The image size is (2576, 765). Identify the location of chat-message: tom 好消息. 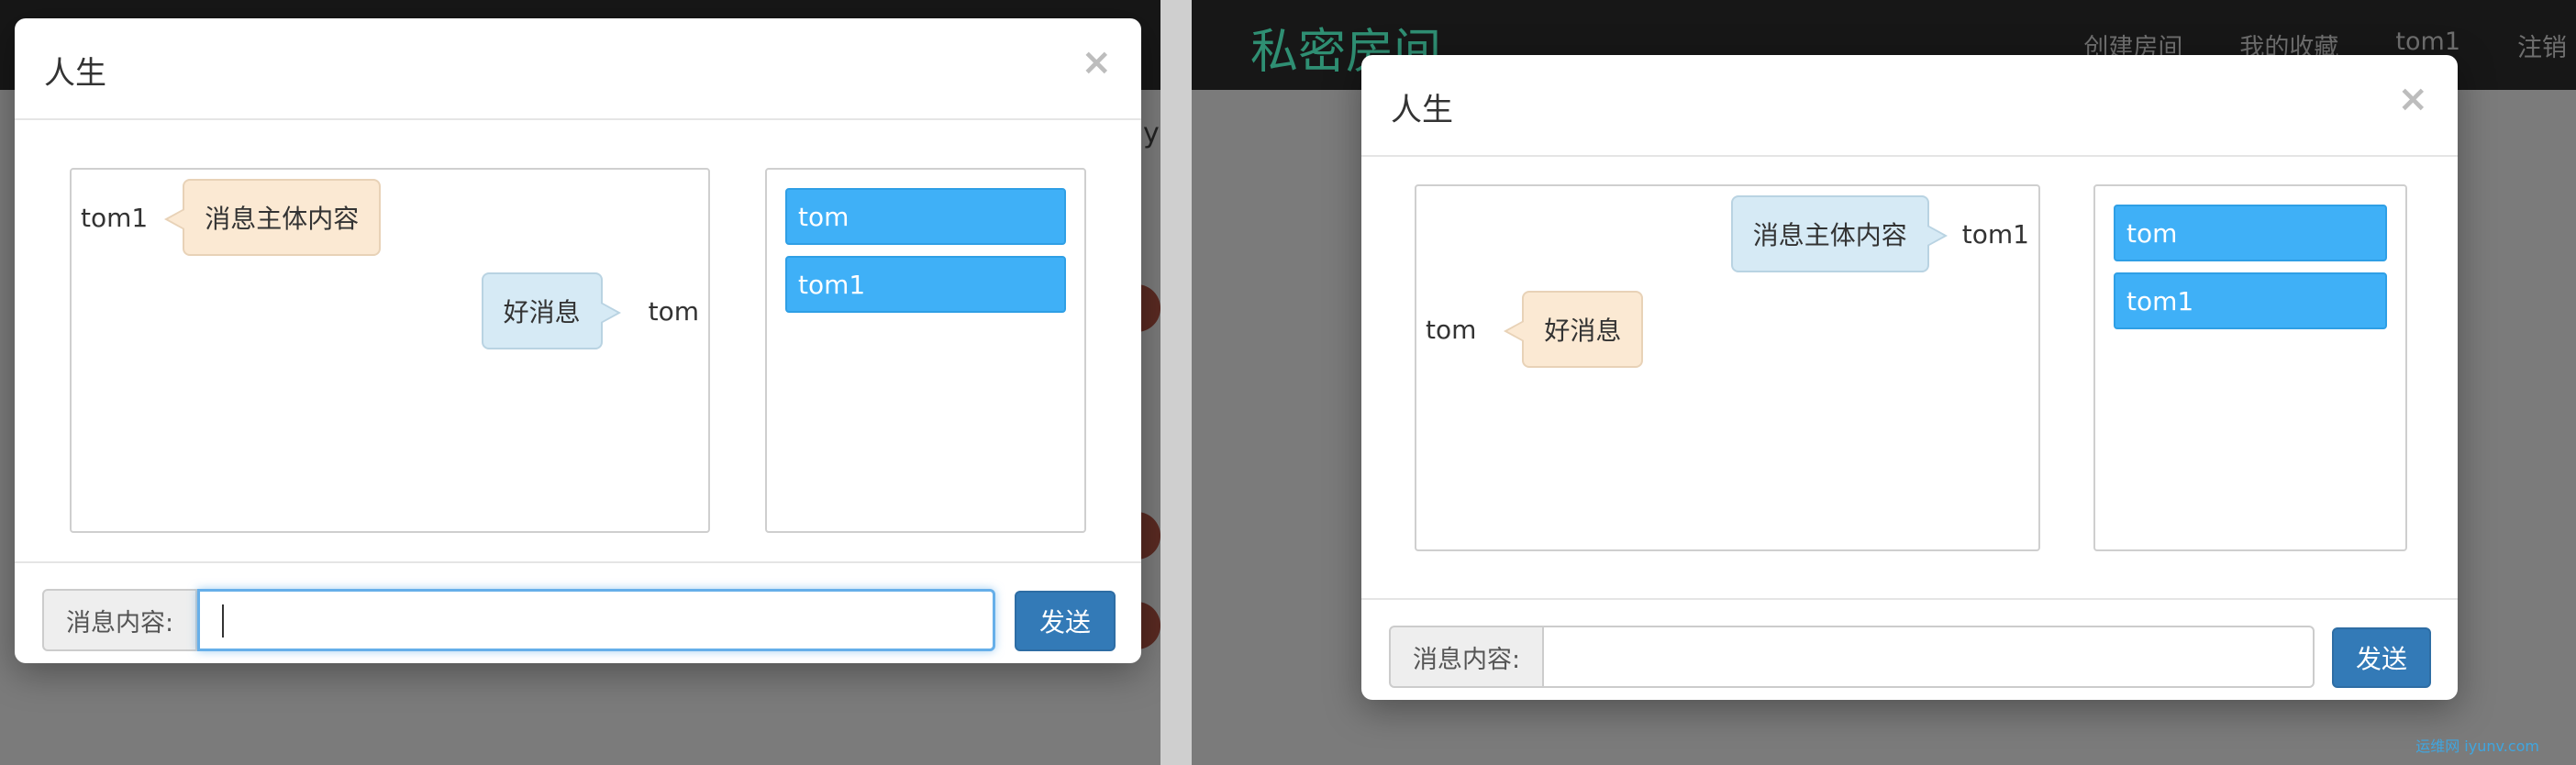
(1535, 329).